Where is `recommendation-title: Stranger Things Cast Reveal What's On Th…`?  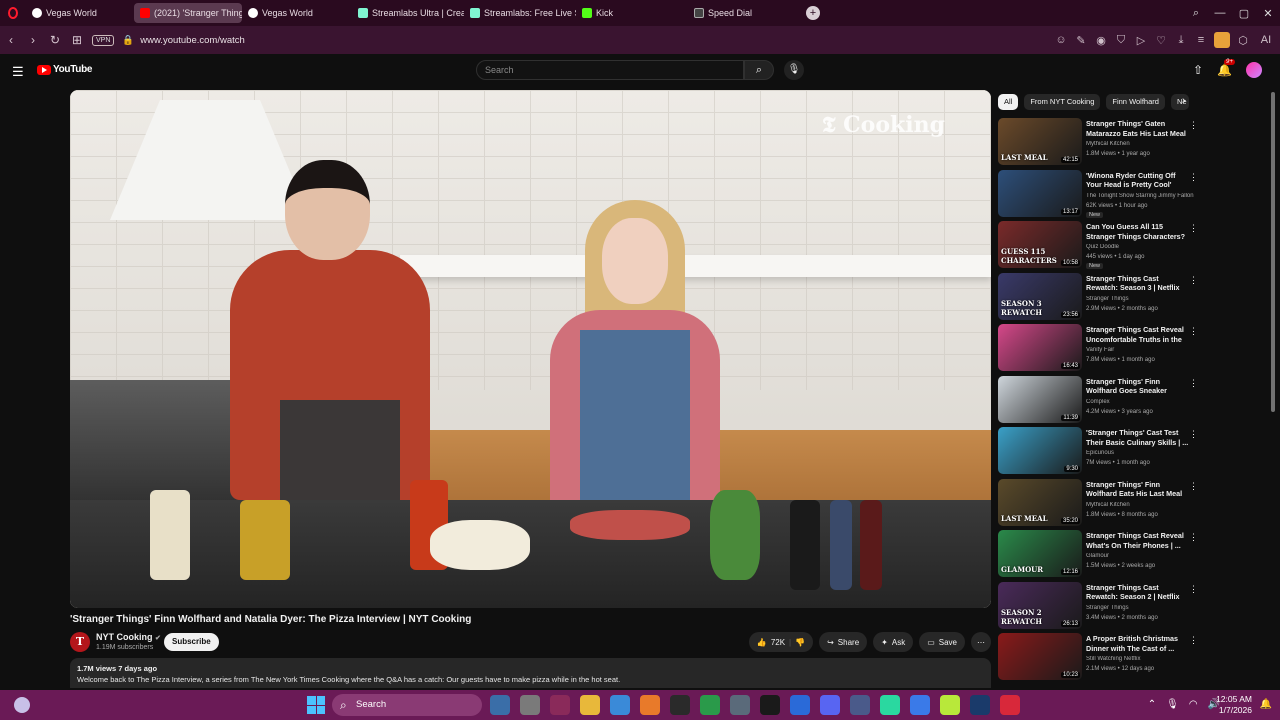
recommendation-title: Stranger Things Cast Reveal What's On Th… is located at coordinates (1139, 540).